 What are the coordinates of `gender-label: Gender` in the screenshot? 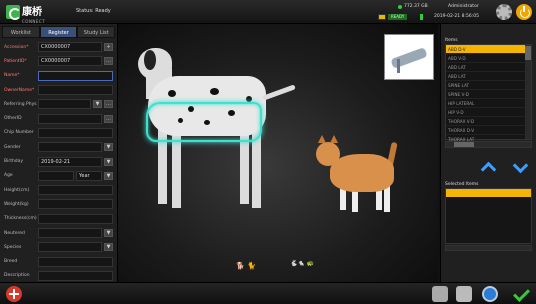 It's located at (12, 147).